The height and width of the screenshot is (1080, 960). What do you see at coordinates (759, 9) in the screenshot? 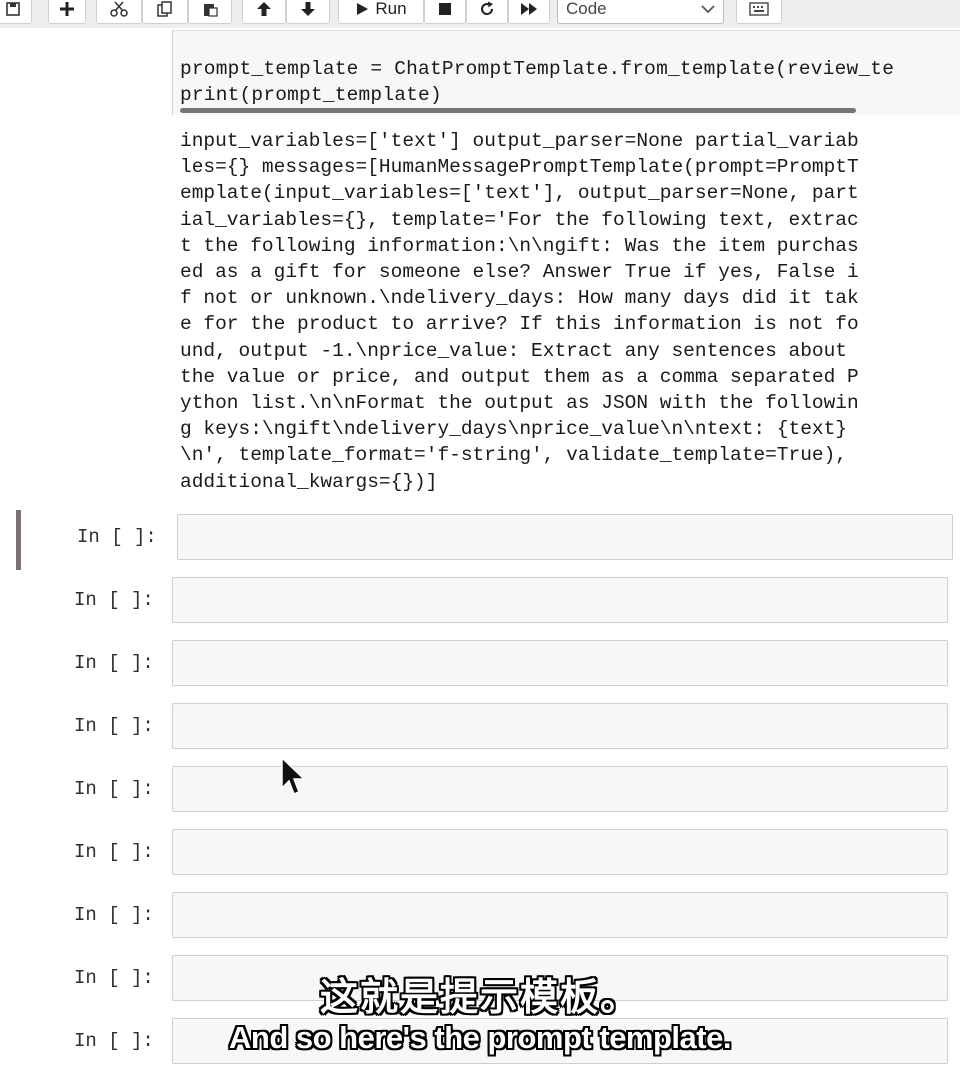
I see `keyboard-icon` at bounding box center [759, 9].